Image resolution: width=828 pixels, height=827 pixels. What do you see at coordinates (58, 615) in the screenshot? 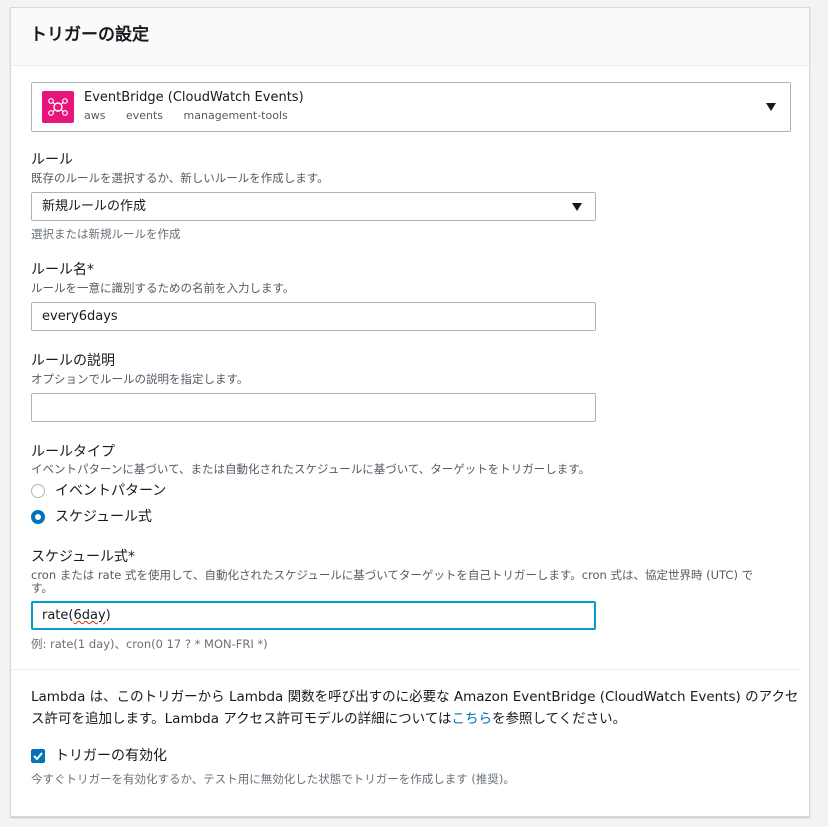
I see `schedule-value-prefix: rate(` at bounding box center [58, 615].